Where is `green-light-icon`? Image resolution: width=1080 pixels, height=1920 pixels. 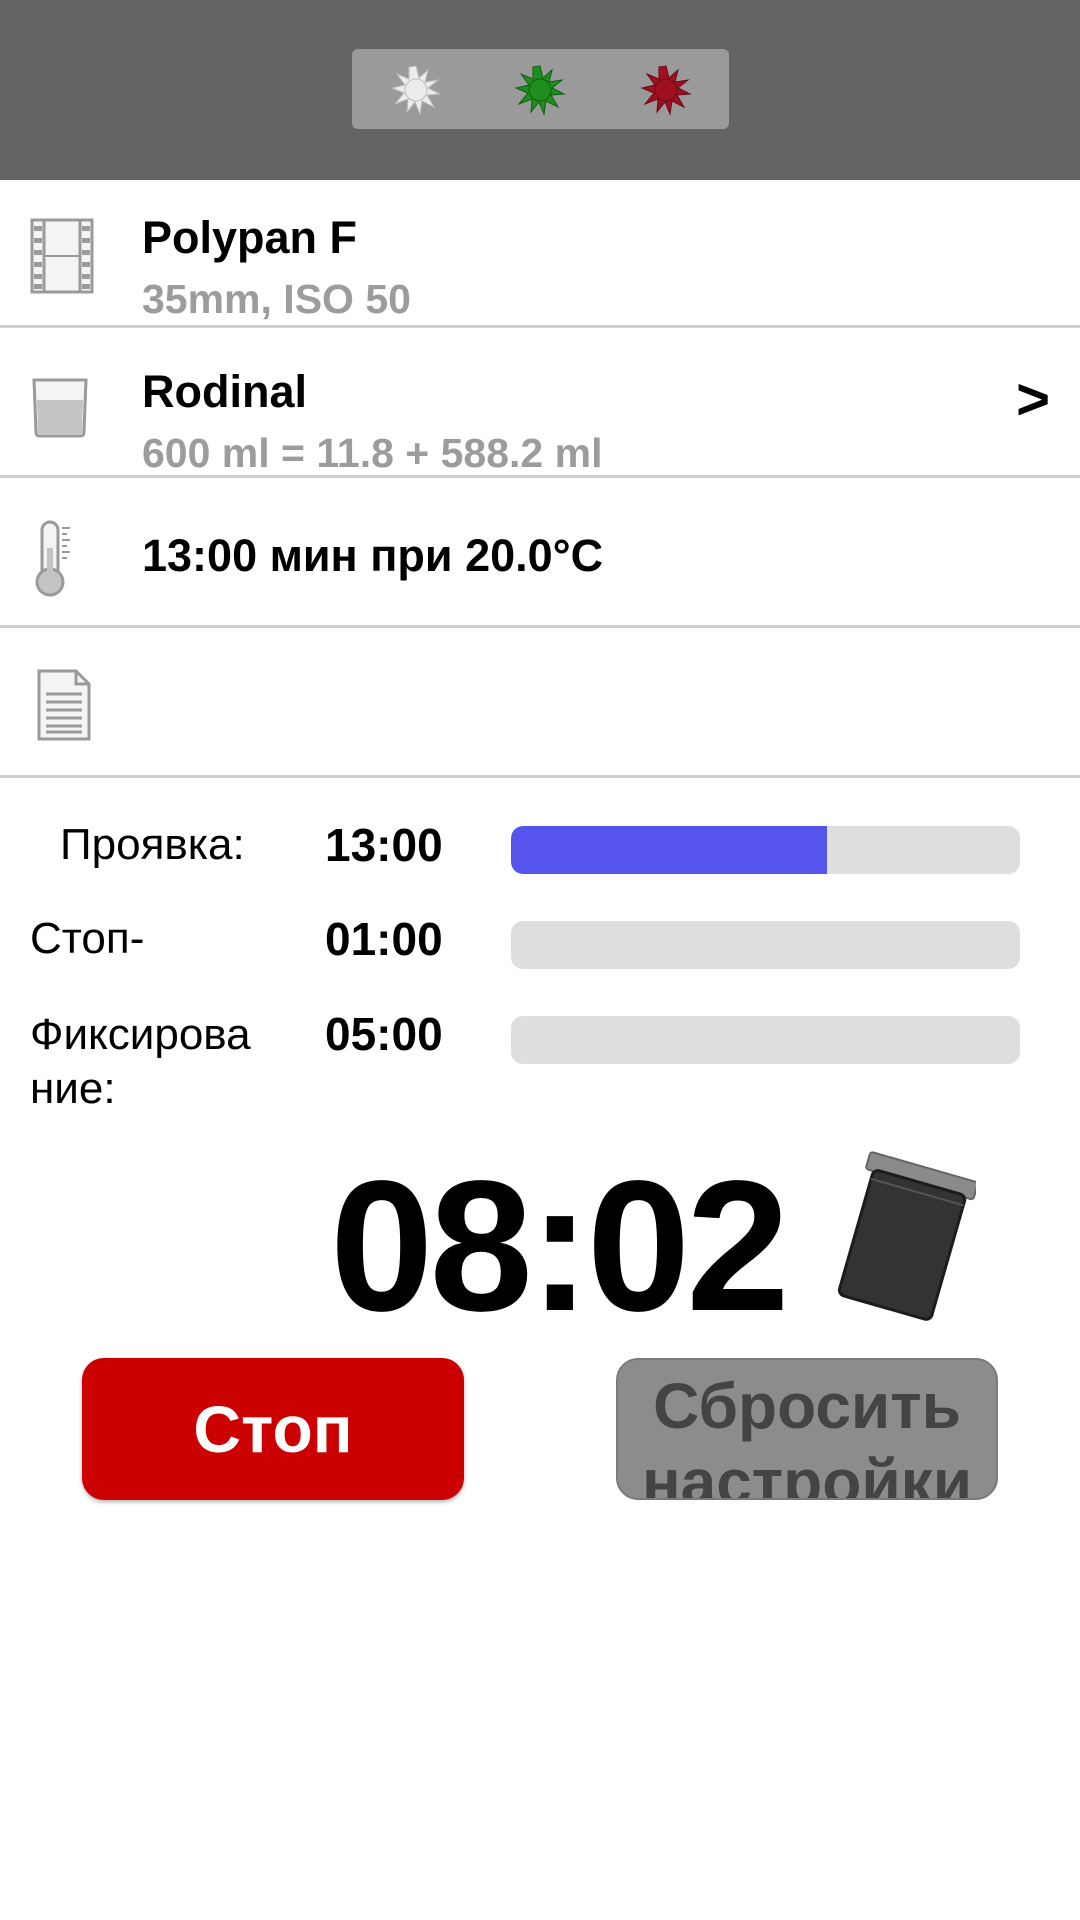 green-light-icon is located at coordinates (540, 90).